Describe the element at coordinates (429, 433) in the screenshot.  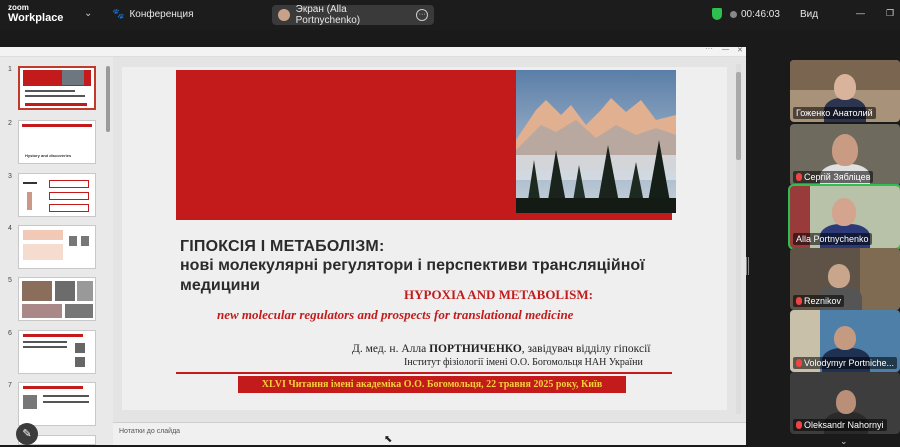
I see `speaker-notes: Нотатки до слайда` at that location.